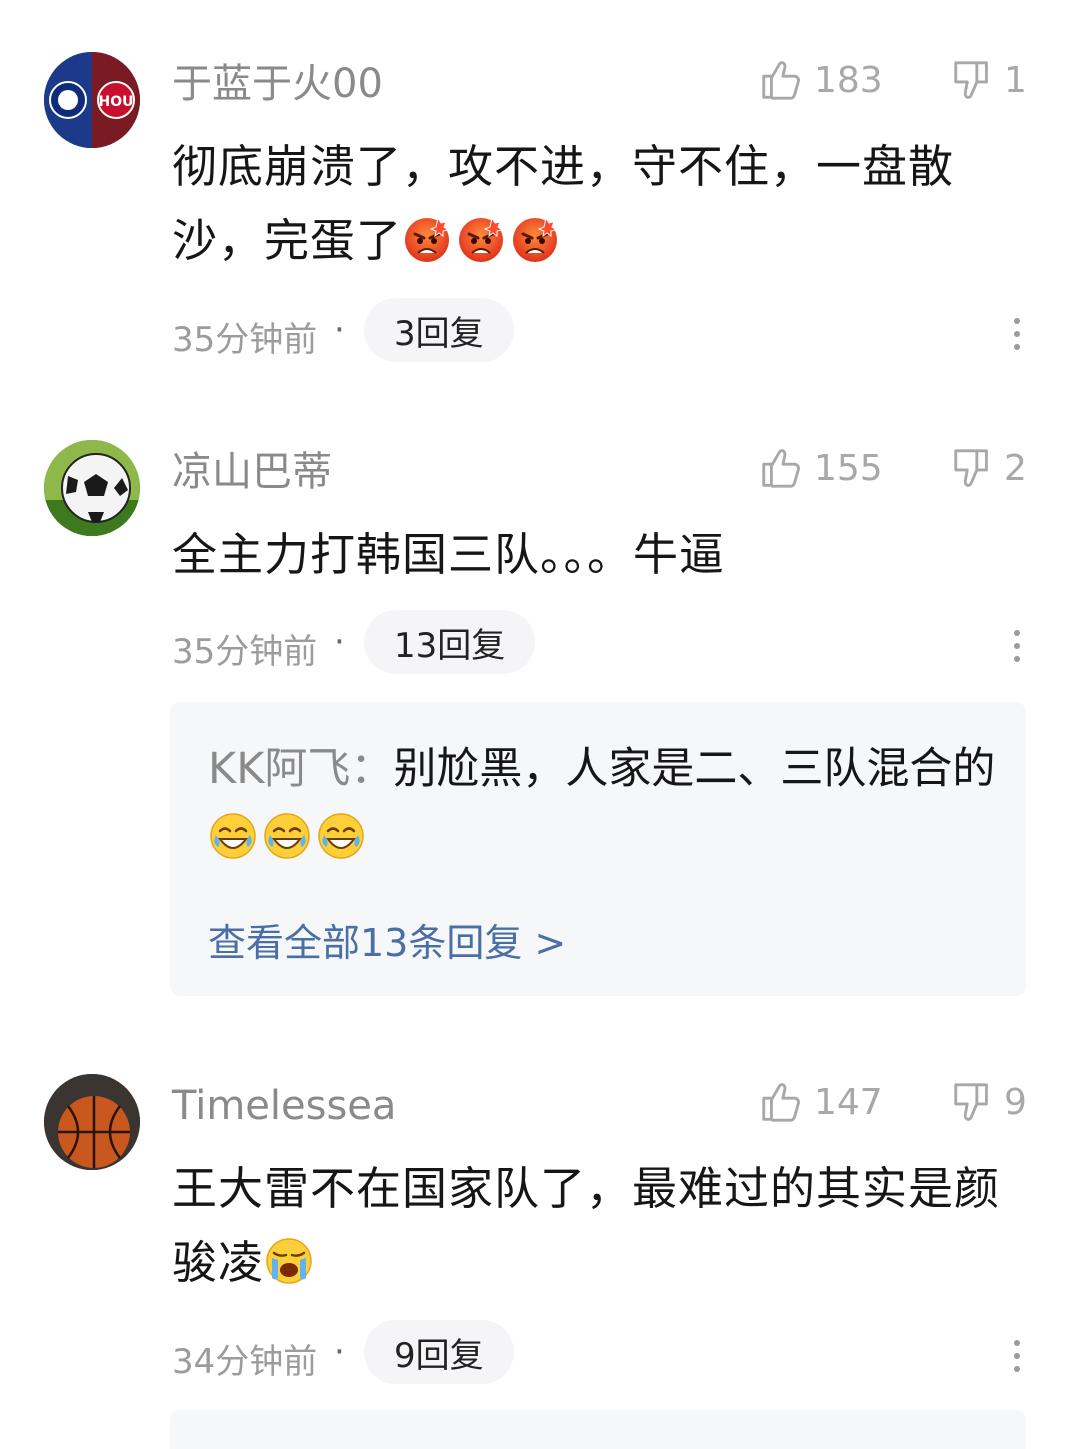 Image resolution: width=1080 pixels, height=1449 pixels. What do you see at coordinates (387, 939) in the screenshot?
I see `view-all-replies-link: 查看全部13条回复 >` at bounding box center [387, 939].